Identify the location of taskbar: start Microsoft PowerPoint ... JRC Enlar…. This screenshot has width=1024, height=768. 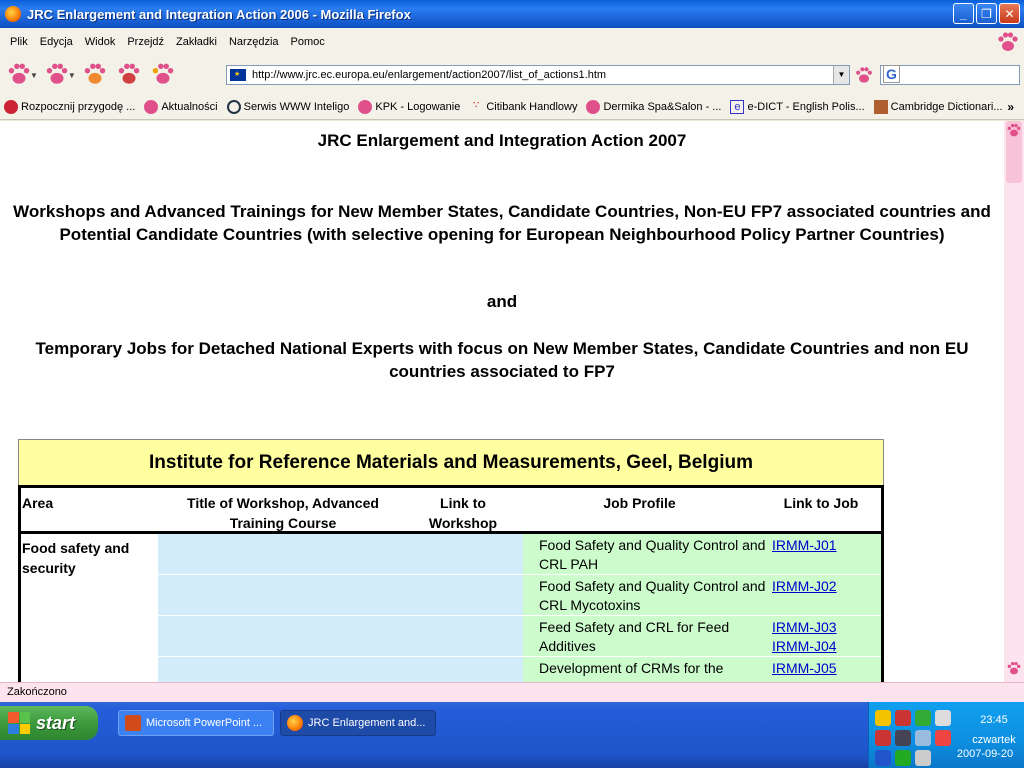
(512, 735).